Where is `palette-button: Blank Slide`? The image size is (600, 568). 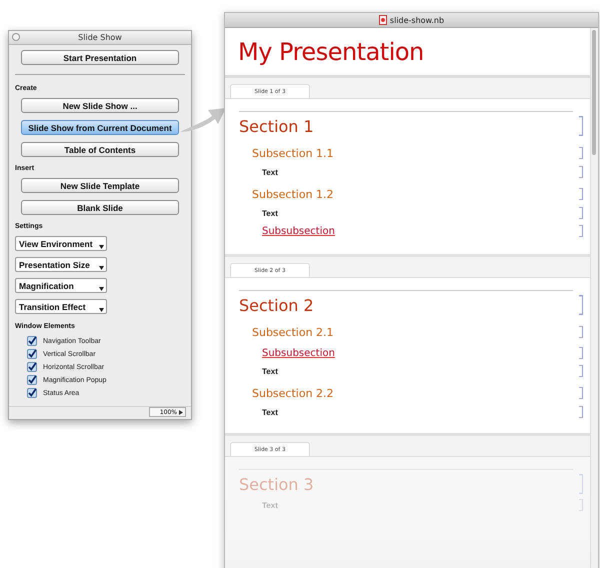
palette-button: Blank Slide is located at coordinates (100, 207).